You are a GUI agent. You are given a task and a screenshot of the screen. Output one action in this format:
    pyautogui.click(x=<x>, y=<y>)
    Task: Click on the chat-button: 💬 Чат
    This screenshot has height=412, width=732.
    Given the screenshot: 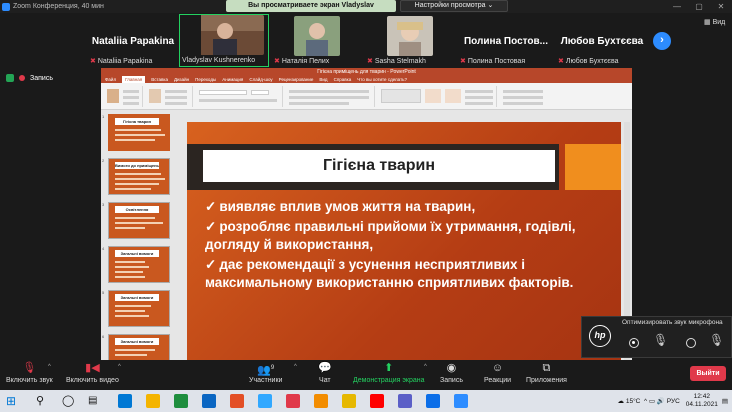 What is the action you would take?
    pyautogui.click(x=325, y=373)
    